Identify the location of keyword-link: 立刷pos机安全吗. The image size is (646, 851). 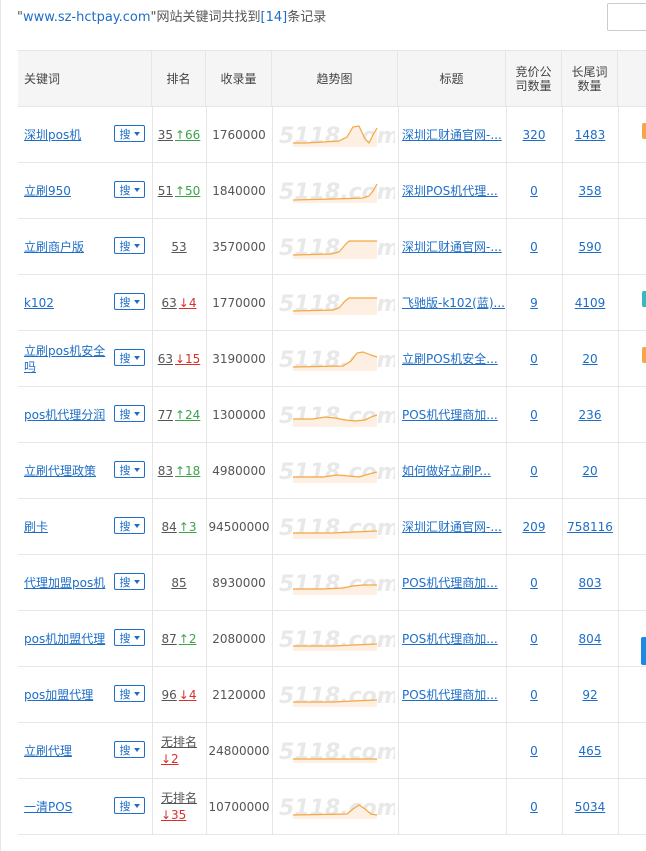
(67, 358).